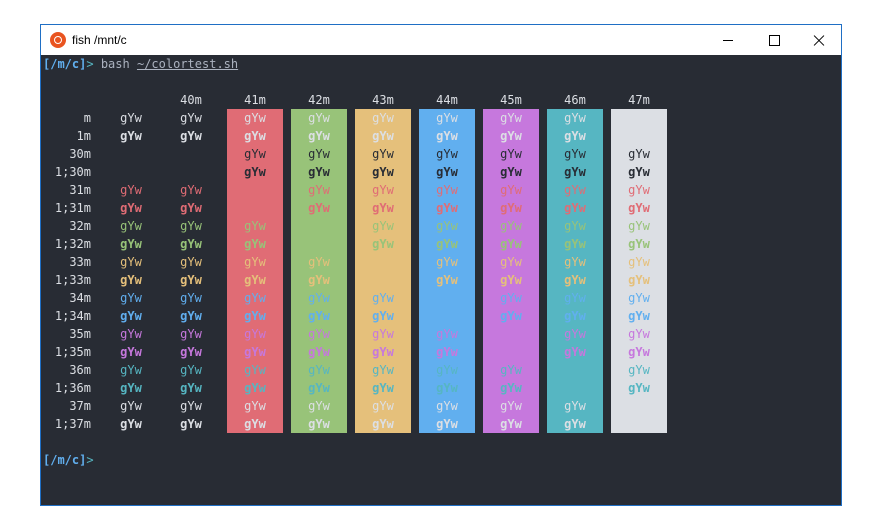  I want to click on prompt-path: [/m/c], so click(65, 64).